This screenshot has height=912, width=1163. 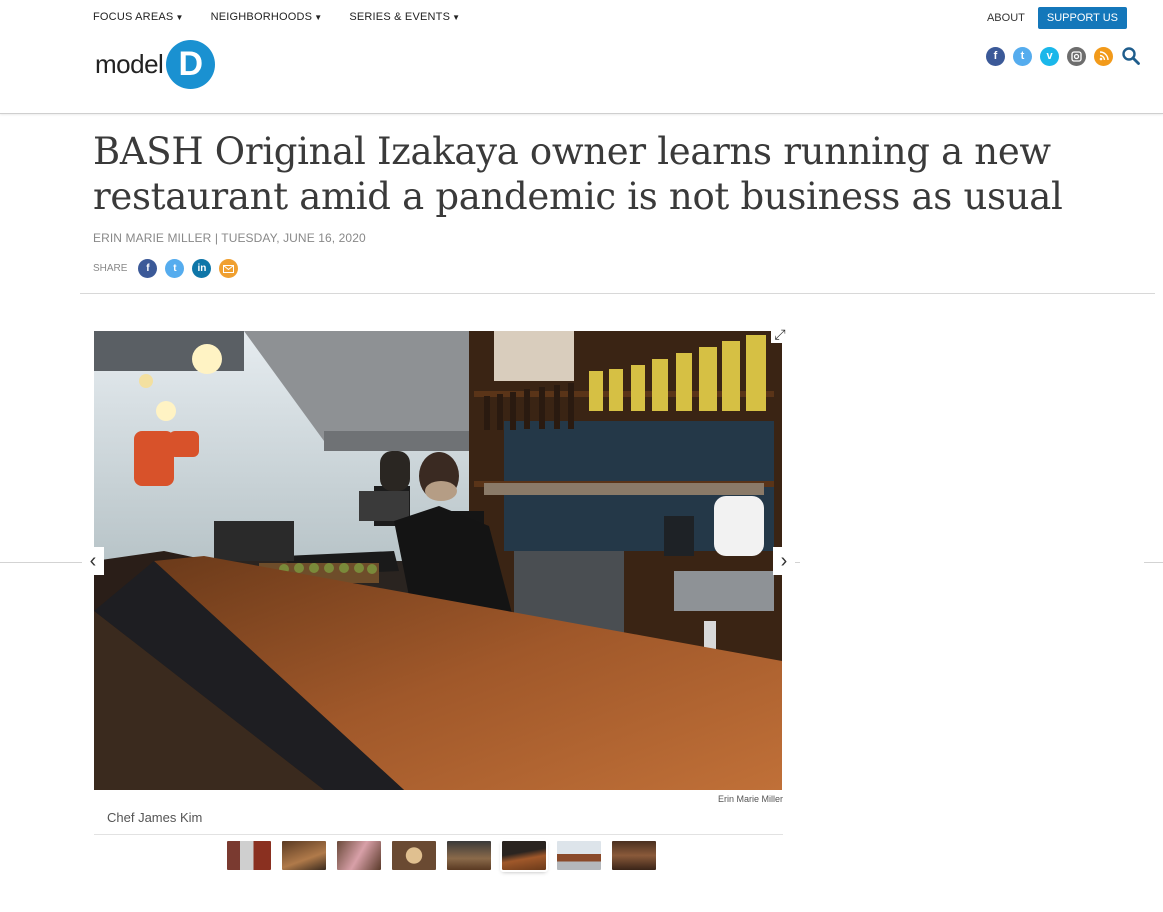 I want to click on social-links: f t v, so click(x=1063, y=56).